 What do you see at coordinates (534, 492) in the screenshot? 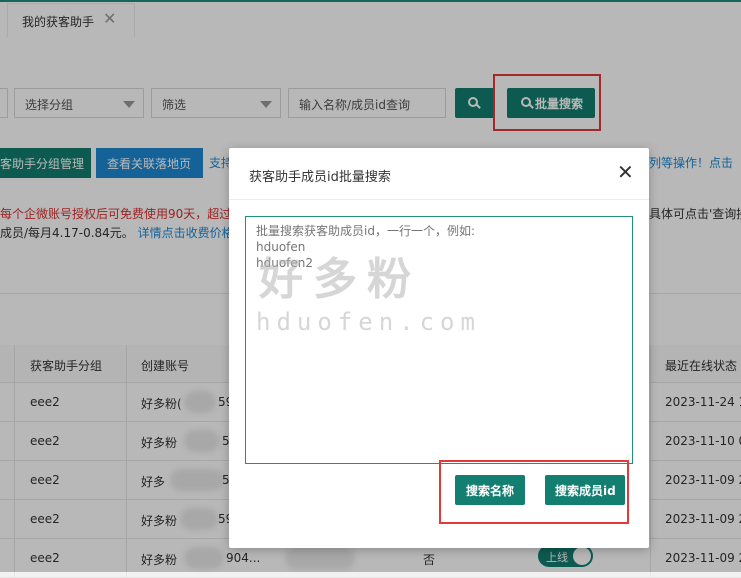
I see `highlight-box` at bounding box center [534, 492].